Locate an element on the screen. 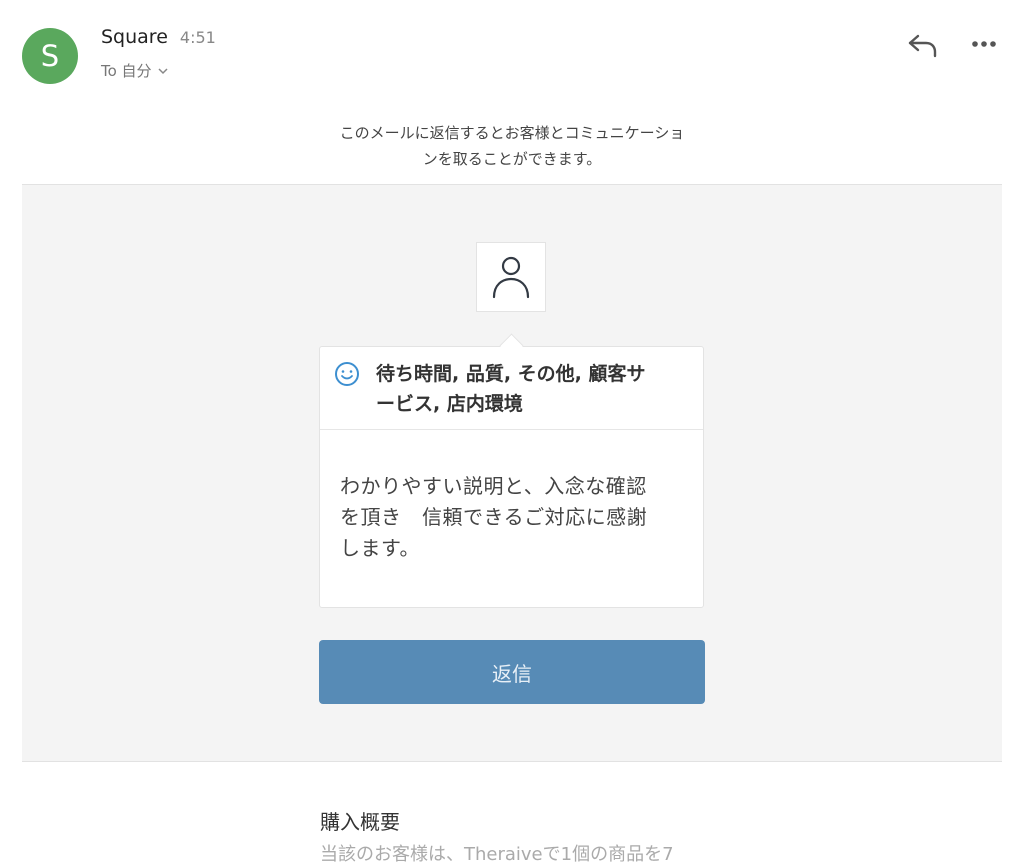 This screenshot has width=1024, height=863. reply-notice: このメールに返信するとお客様とコミュニケーショ ンを取ることができます。 is located at coordinates (512, 146).